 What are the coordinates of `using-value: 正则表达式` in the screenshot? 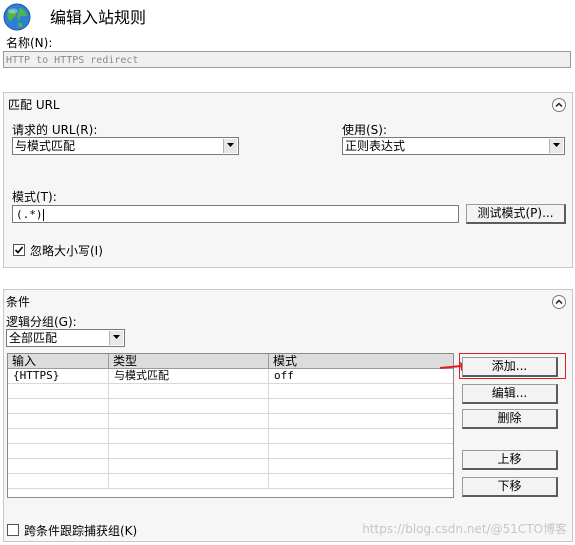 It's located at (375, 146).